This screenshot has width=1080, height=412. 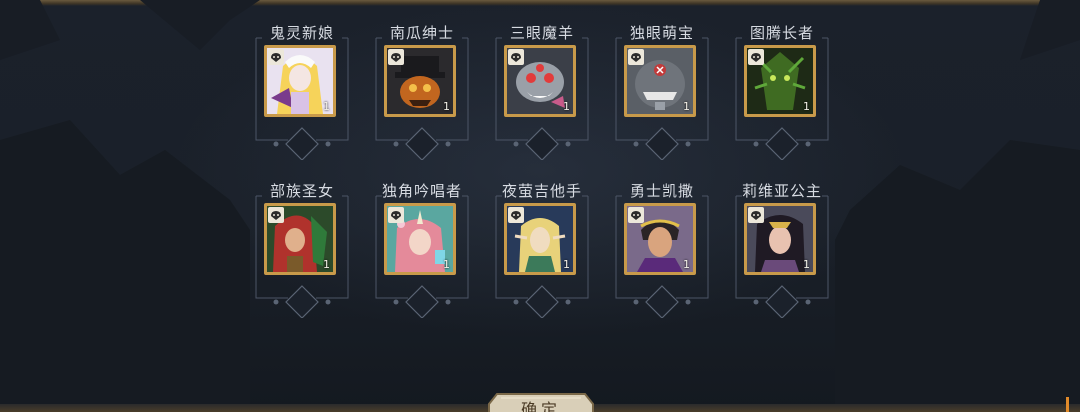 I want to click on hero-name: 图腾长者, so click(x=781, y=33).